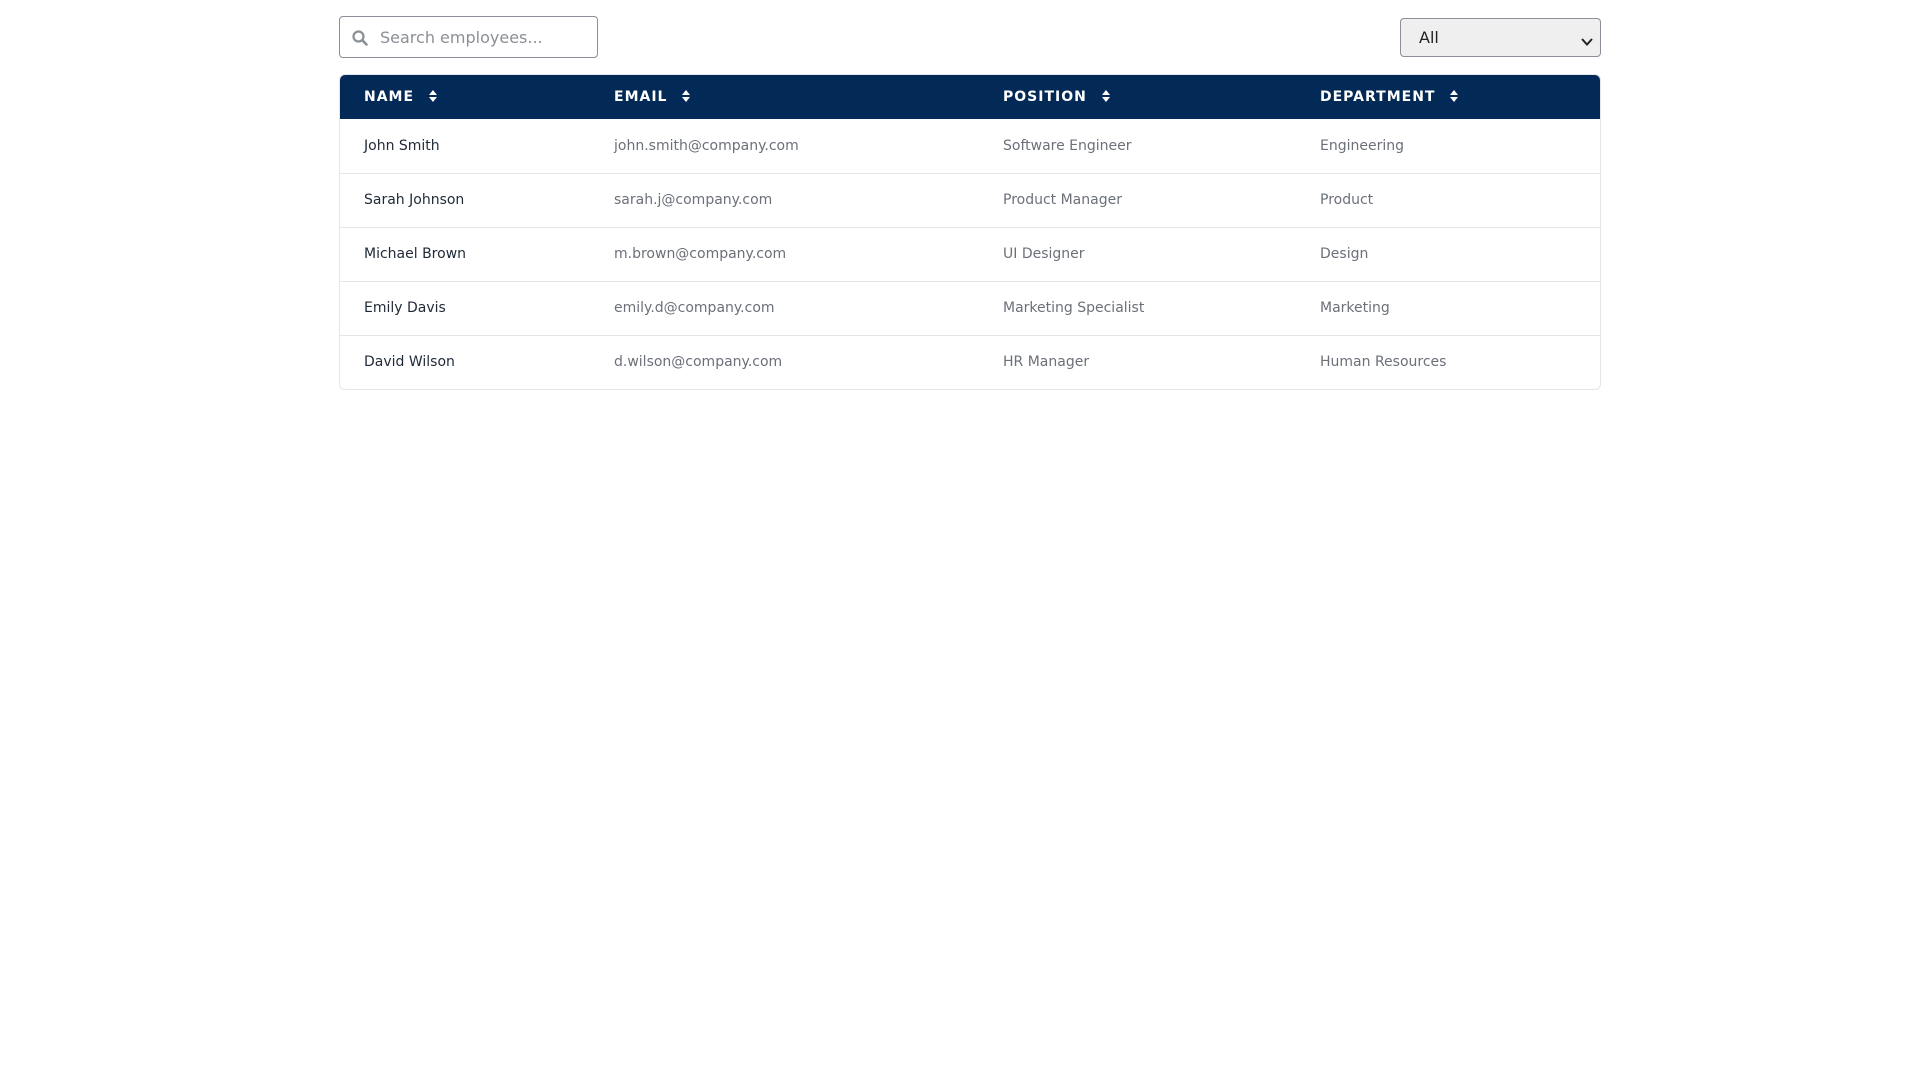 Image resolution: width=1920 pixels, height=1080 pixels. Describe the element at coordinates (1378, 97) in the screenshot. I see `column-header-label: DEPARTMENT` at that location.